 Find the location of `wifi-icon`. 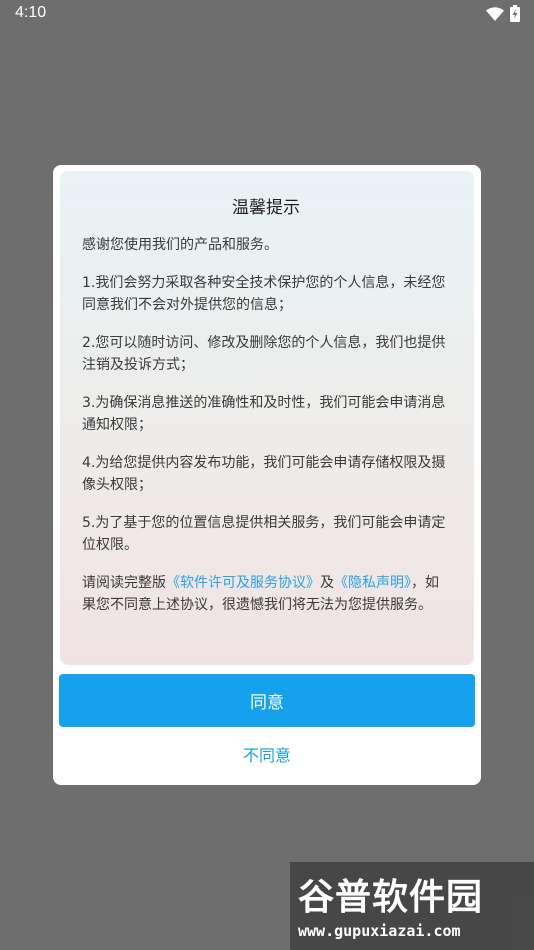

wifi-icon is located at coordinates (495, 15).